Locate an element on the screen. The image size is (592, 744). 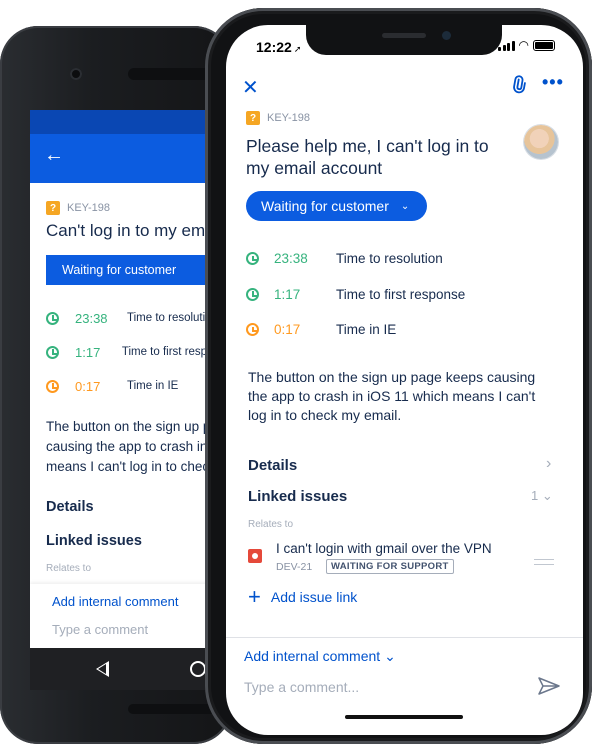
chevron-right-icon: › is located at coordinates (548, 464).